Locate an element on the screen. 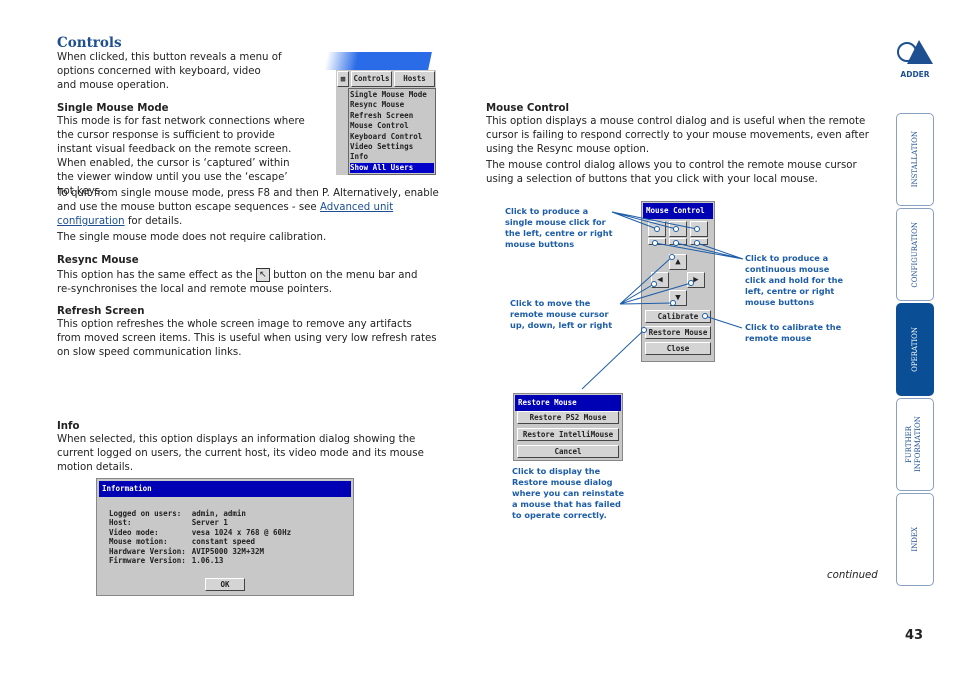  nav-tab-further-information: FURTHER INFORMATION is located at coordinates (915, 444).